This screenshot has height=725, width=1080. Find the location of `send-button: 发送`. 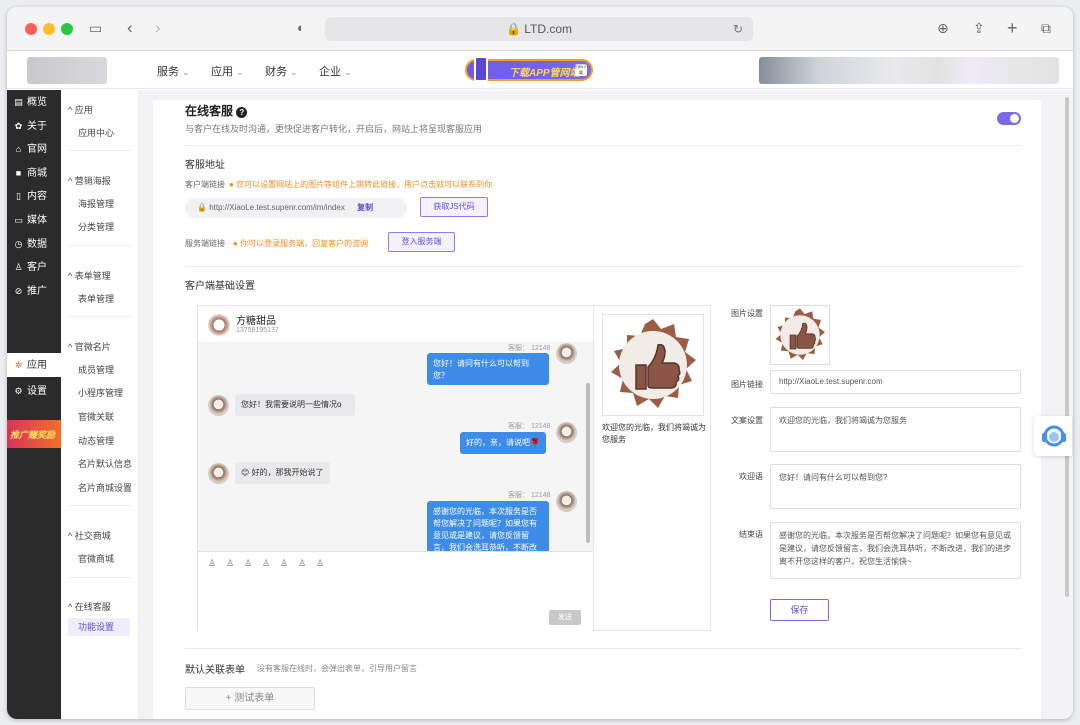

send-button: 发送 is located at coordinates (565, 617).